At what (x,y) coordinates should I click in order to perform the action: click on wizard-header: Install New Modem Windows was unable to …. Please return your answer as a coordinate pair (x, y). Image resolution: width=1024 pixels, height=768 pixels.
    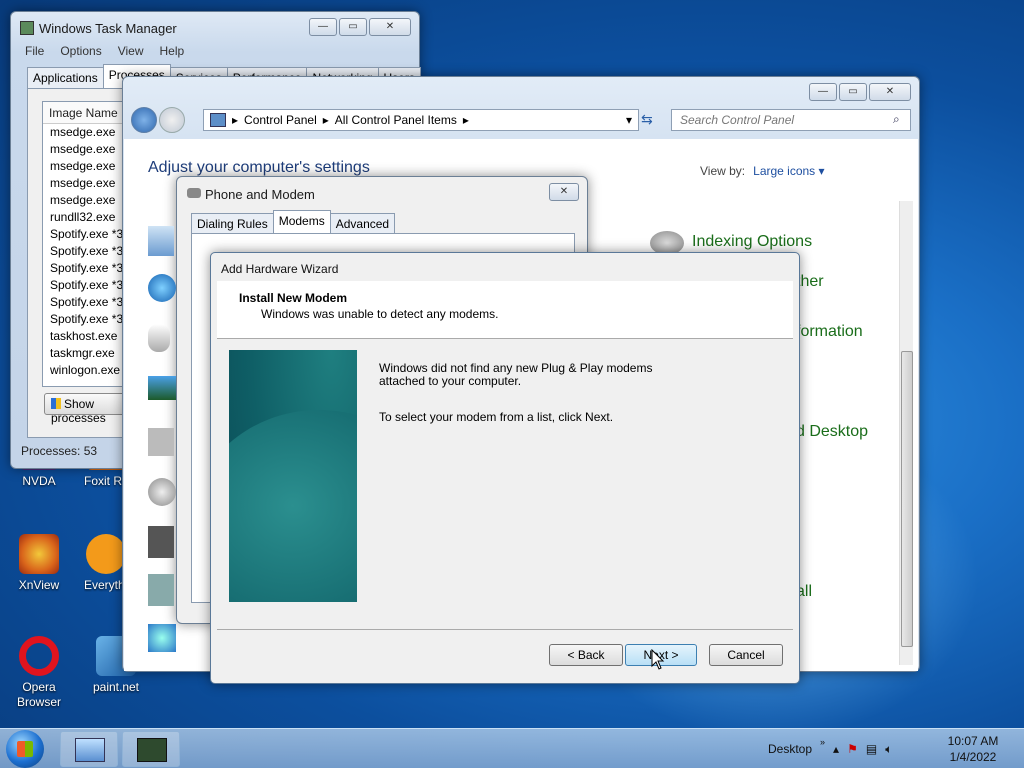
    Looking at the image, I should click on (505, 310).